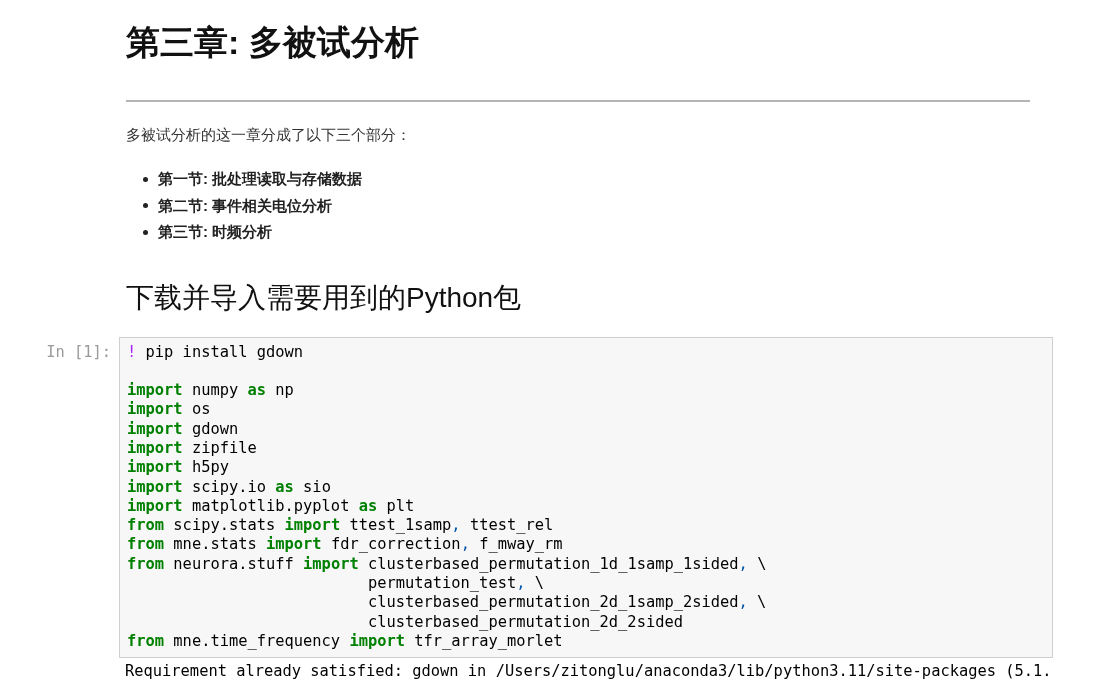 The image size is (1104, 685). What do you see at coordinates (215, 352) in the screenshot?
I see `code-line: ! pip install gdown` at bounding box center [215, 352].